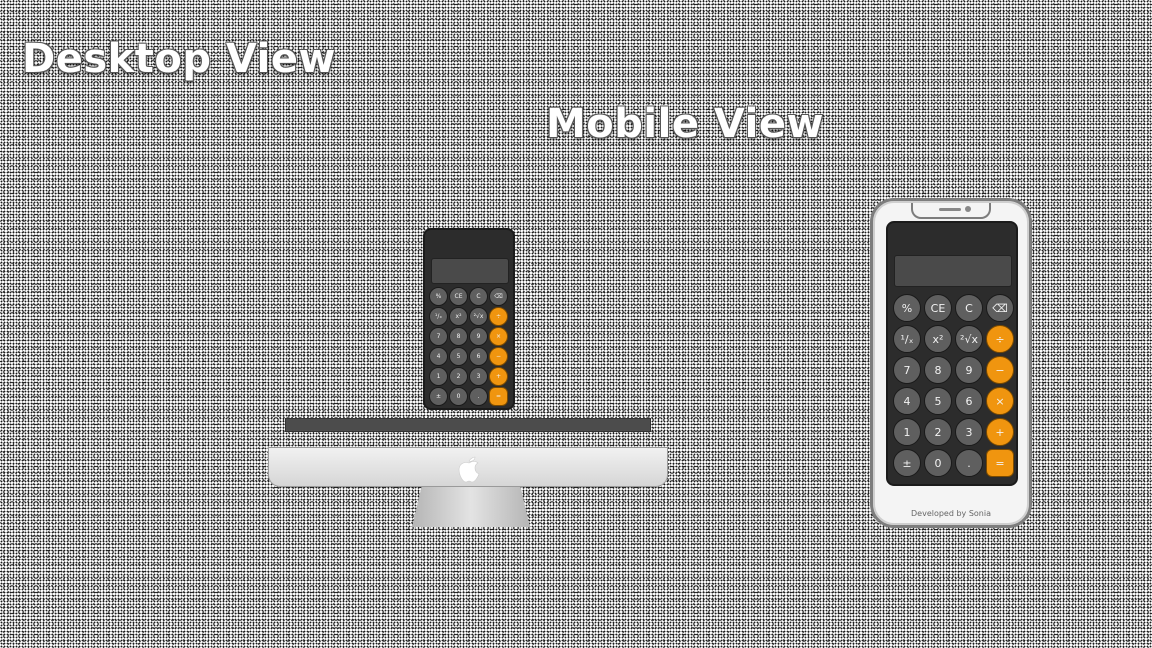  I want to click on desktop-key-percent: %, so click(438, 296).